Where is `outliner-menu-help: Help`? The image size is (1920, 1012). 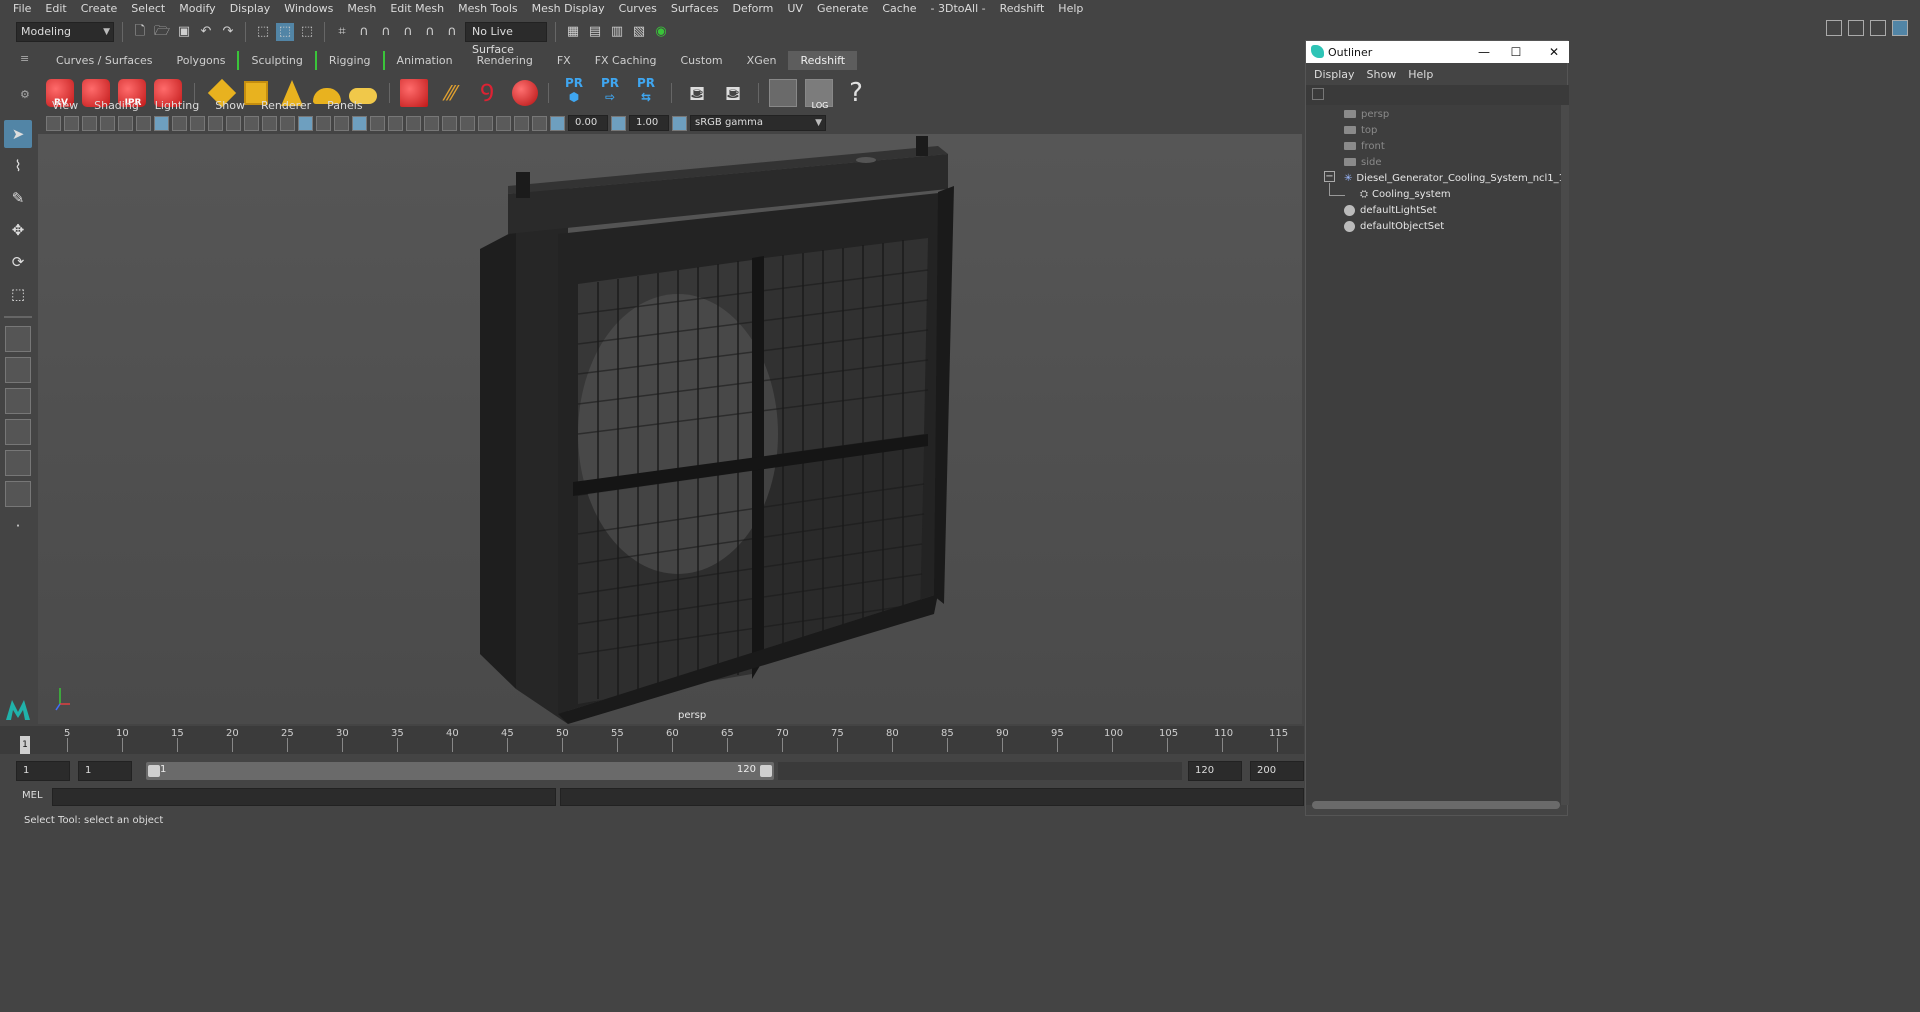 outliner-menu-help: Help is located at coordinates (1420, 74).